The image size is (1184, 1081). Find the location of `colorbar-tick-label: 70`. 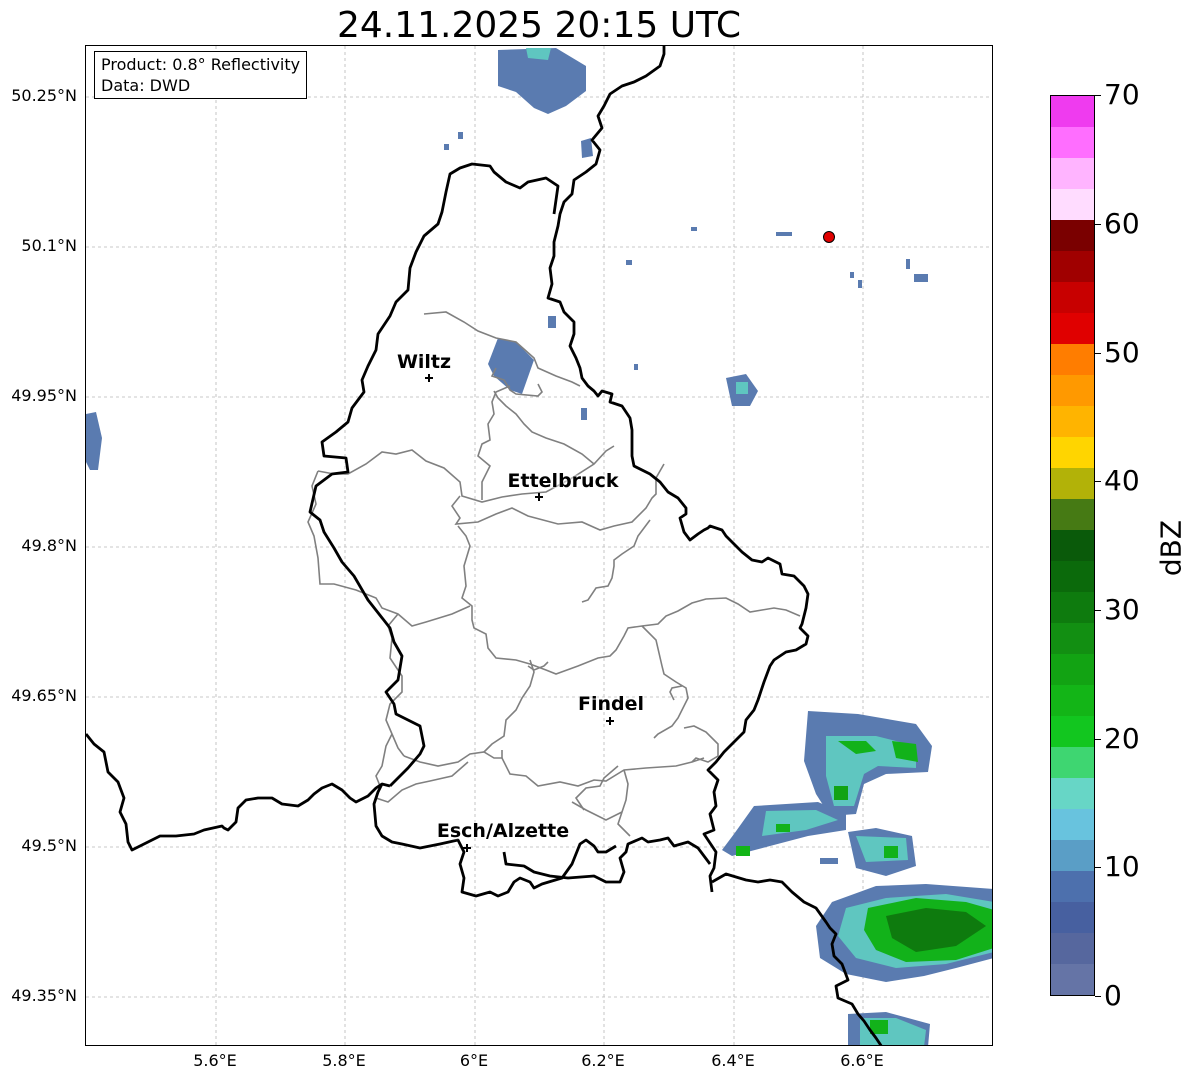

colorbar-tick-label: 70 is located at coordinates (1122, 94).